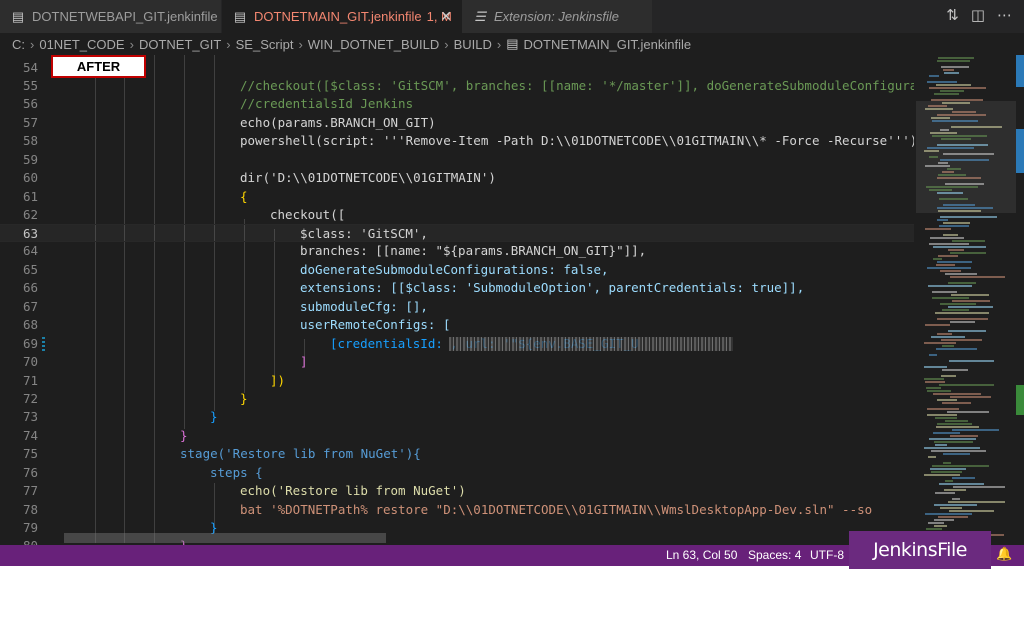 This screenshot has width=1024, height=632. Describe the element at coordinates (827, 555) in the screenshot. I see `encoding-setting: UTF-8` at that location.